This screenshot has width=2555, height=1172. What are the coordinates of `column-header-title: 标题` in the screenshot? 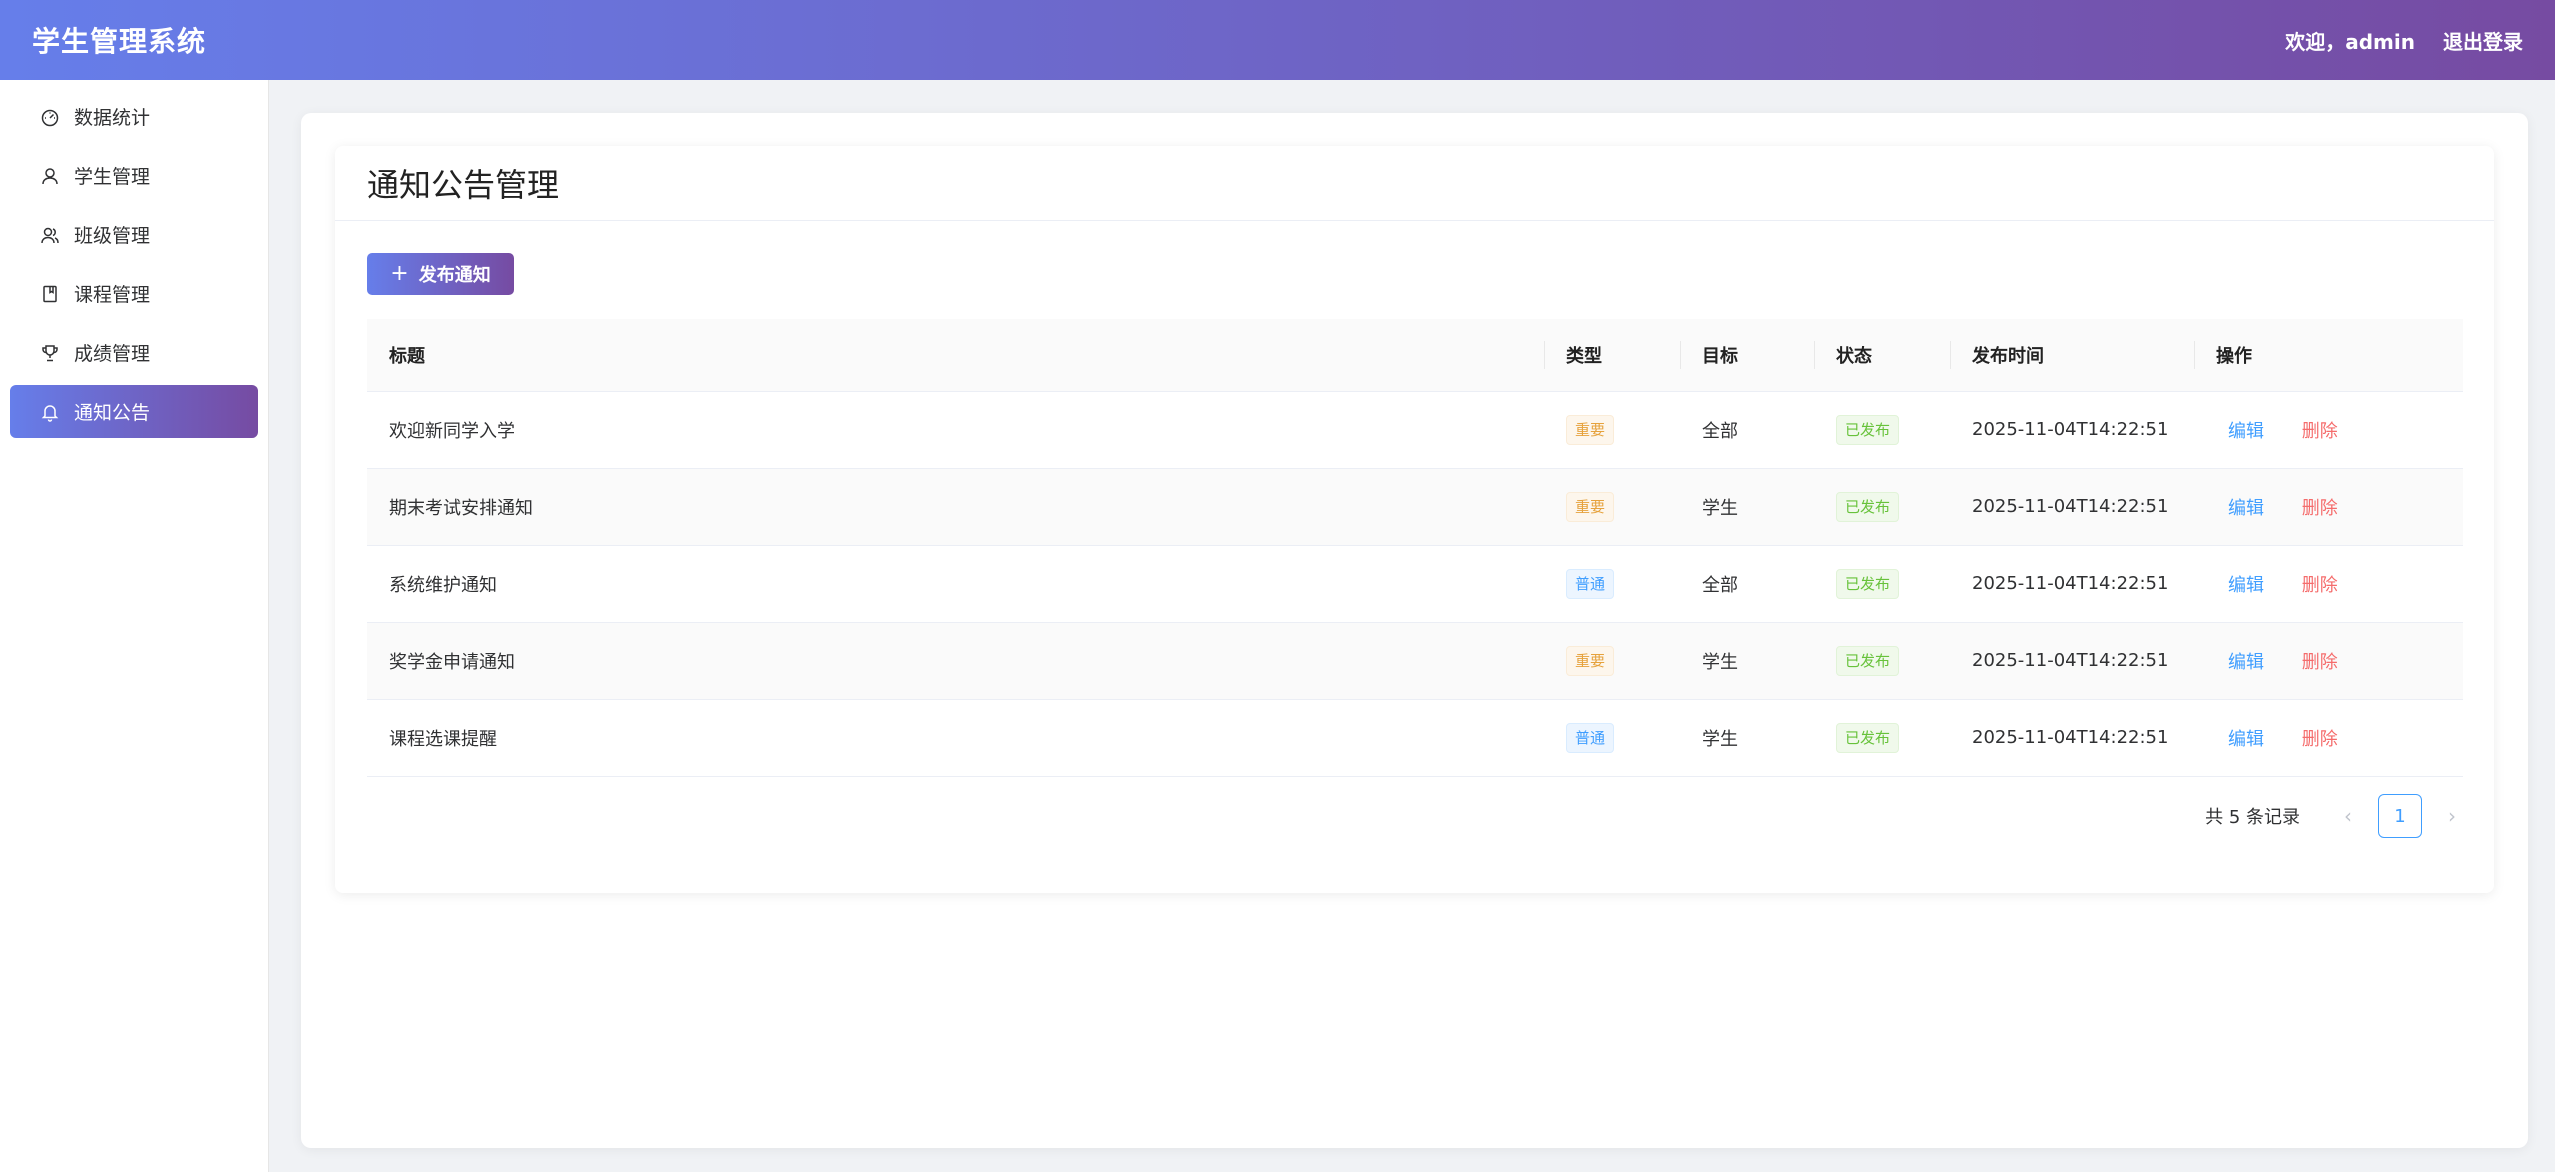 It's located at (955, 355).